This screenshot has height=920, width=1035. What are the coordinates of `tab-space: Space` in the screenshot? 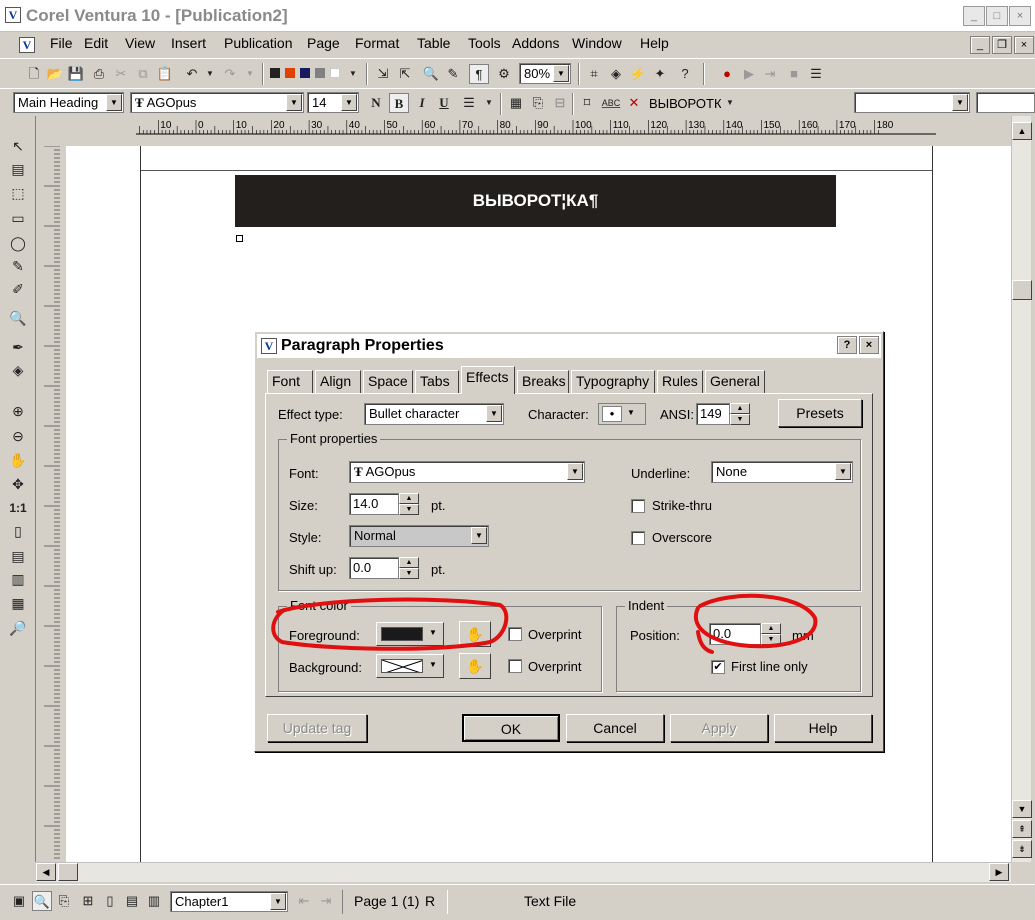 It's located at (388, 381).